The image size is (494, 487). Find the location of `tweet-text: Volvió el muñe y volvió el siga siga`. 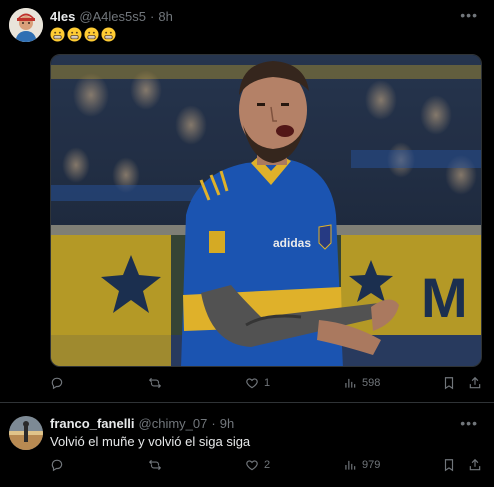

tweet-text: Volvió el muñe y volvió el siga siga is located at coordinates (150, 441).